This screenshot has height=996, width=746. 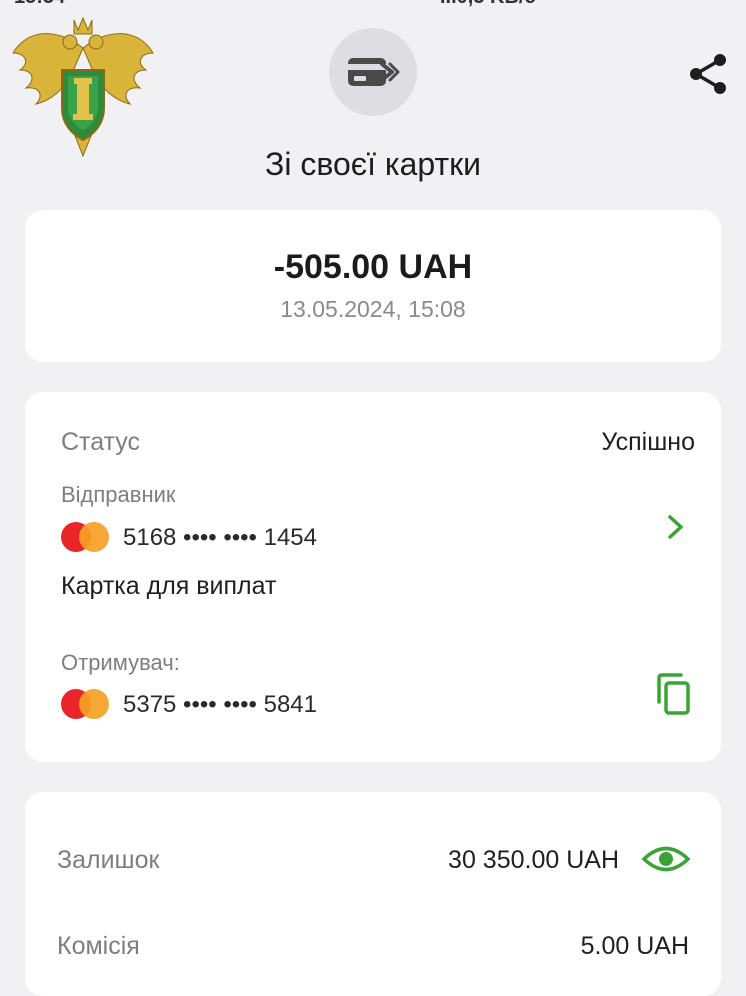 I want to click on card-transfer-icon, so click(x=374, y=72).